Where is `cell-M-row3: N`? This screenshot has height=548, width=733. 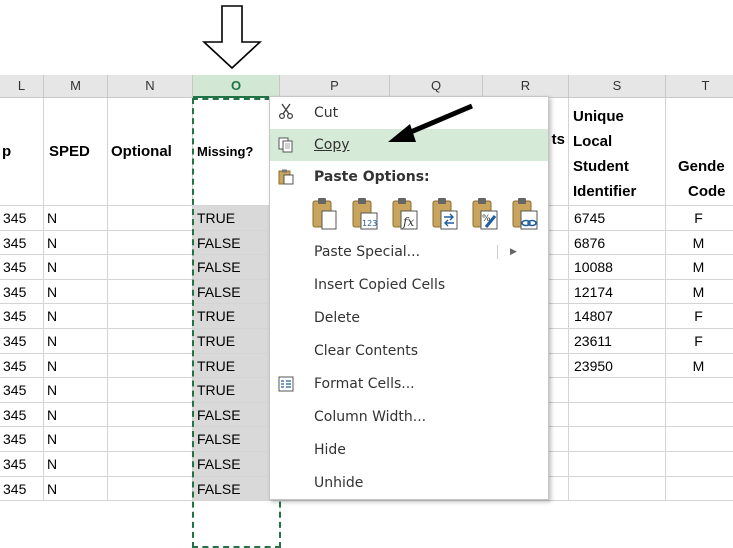 cell-M-row3: N is located at coordinates (76, 267).